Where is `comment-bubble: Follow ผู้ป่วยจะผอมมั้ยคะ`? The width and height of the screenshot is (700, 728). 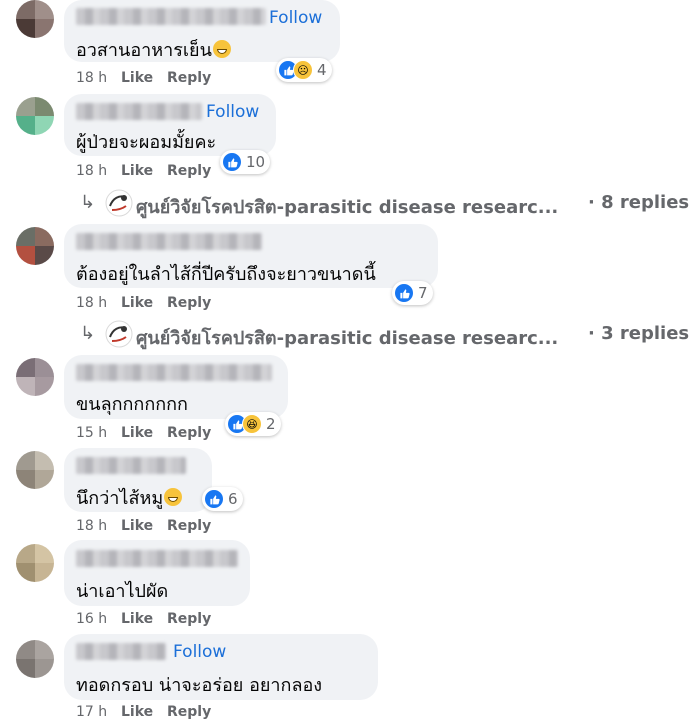 comment-bubble: Follow ผู้ป่วยจะผอมมั้ยคะ is located at coordinates (170, 125).